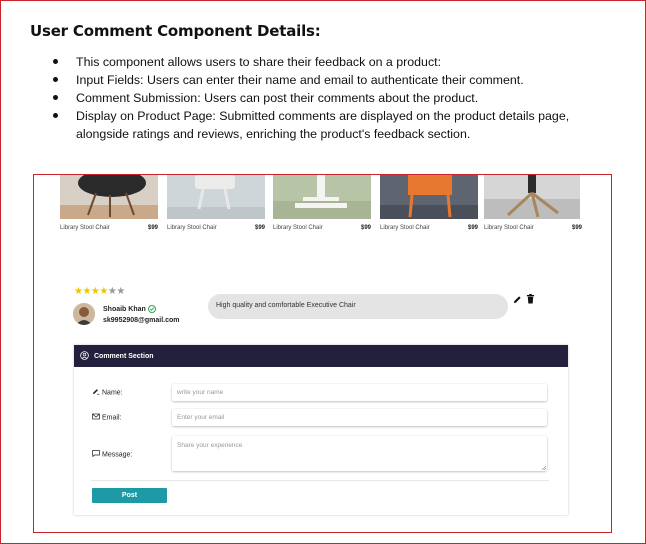  What do you see at coordinates (116, 291) in the screenshot?
I see `empty-stars: ★★` at bounding box center [116, 291].